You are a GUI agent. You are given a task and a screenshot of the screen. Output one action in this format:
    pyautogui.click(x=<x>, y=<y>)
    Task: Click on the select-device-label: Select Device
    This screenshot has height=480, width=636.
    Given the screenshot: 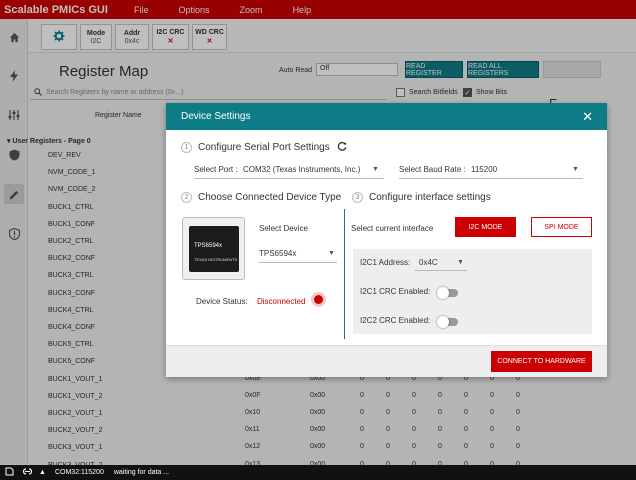 What is the action you would take?
    pyautogui.click(x=283, y=228)
    